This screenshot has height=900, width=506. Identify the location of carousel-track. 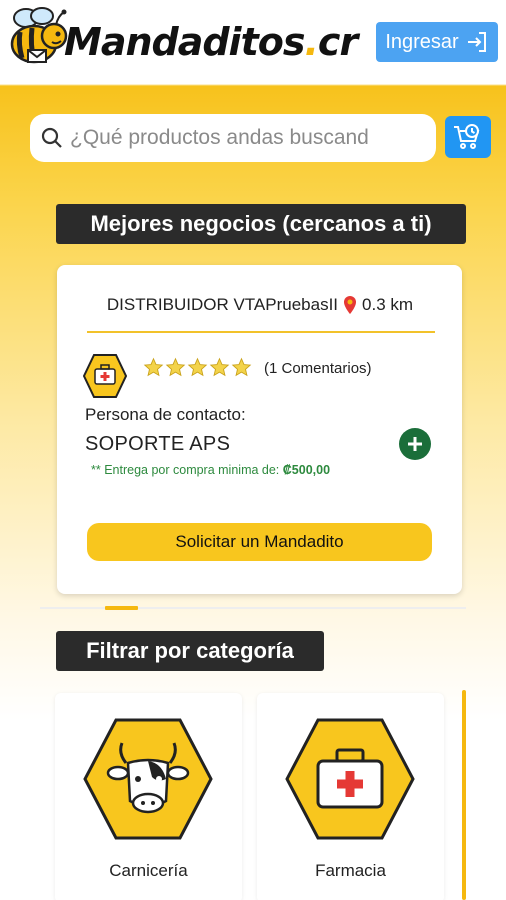
(253, 608).